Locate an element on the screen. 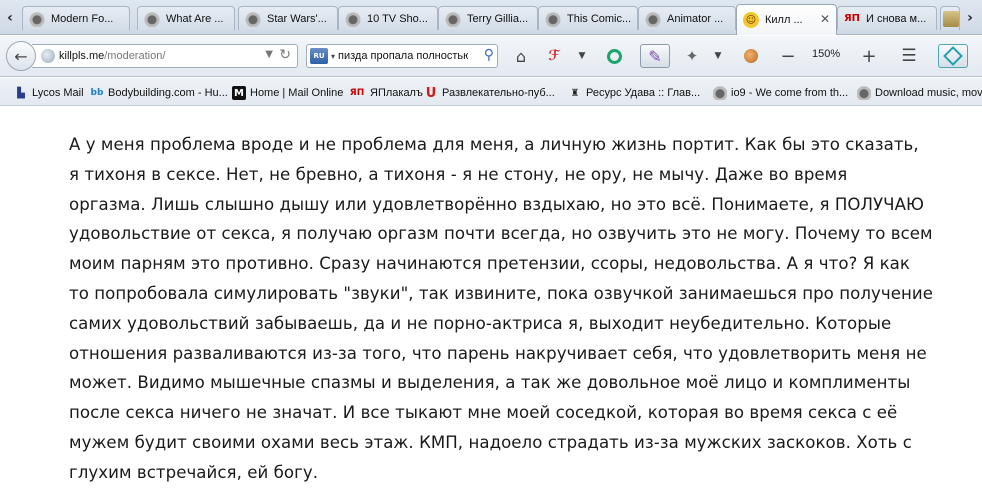 The image size is (982, 491). url-text: killpls.me/moderation/ is located at coordinates (112, 56).